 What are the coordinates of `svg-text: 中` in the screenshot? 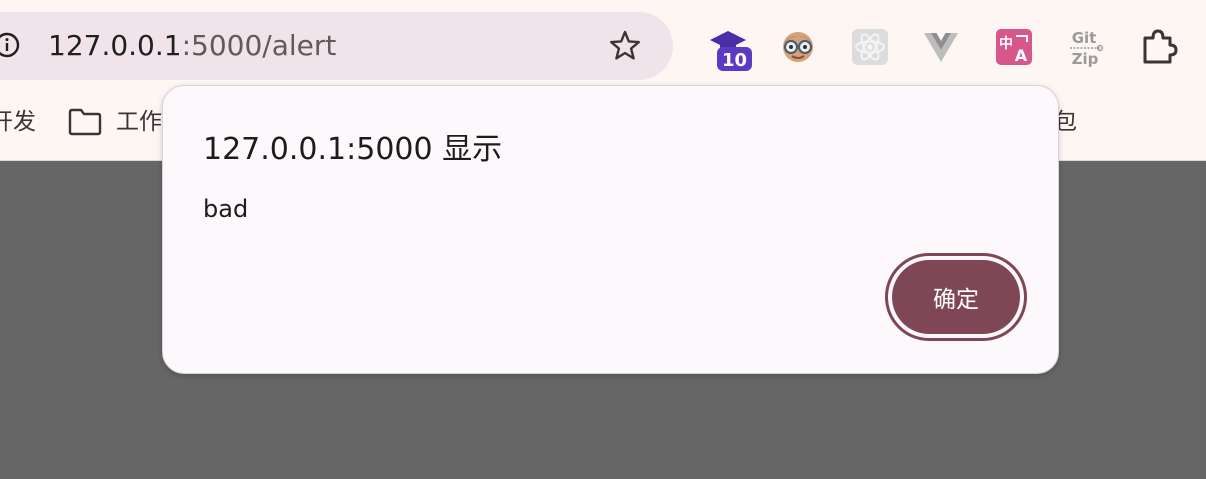 It's located at (1006, 43).